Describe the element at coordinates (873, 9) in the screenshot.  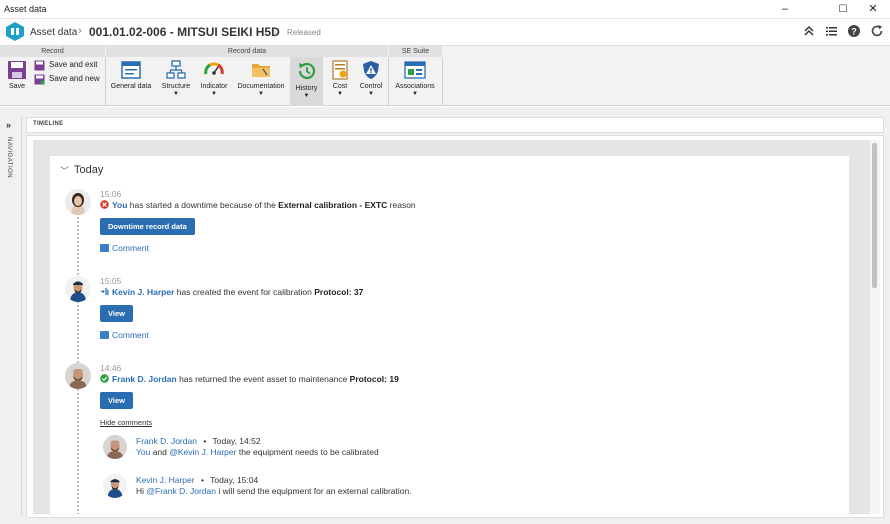
I see `window-close-button: ✕` at that location.